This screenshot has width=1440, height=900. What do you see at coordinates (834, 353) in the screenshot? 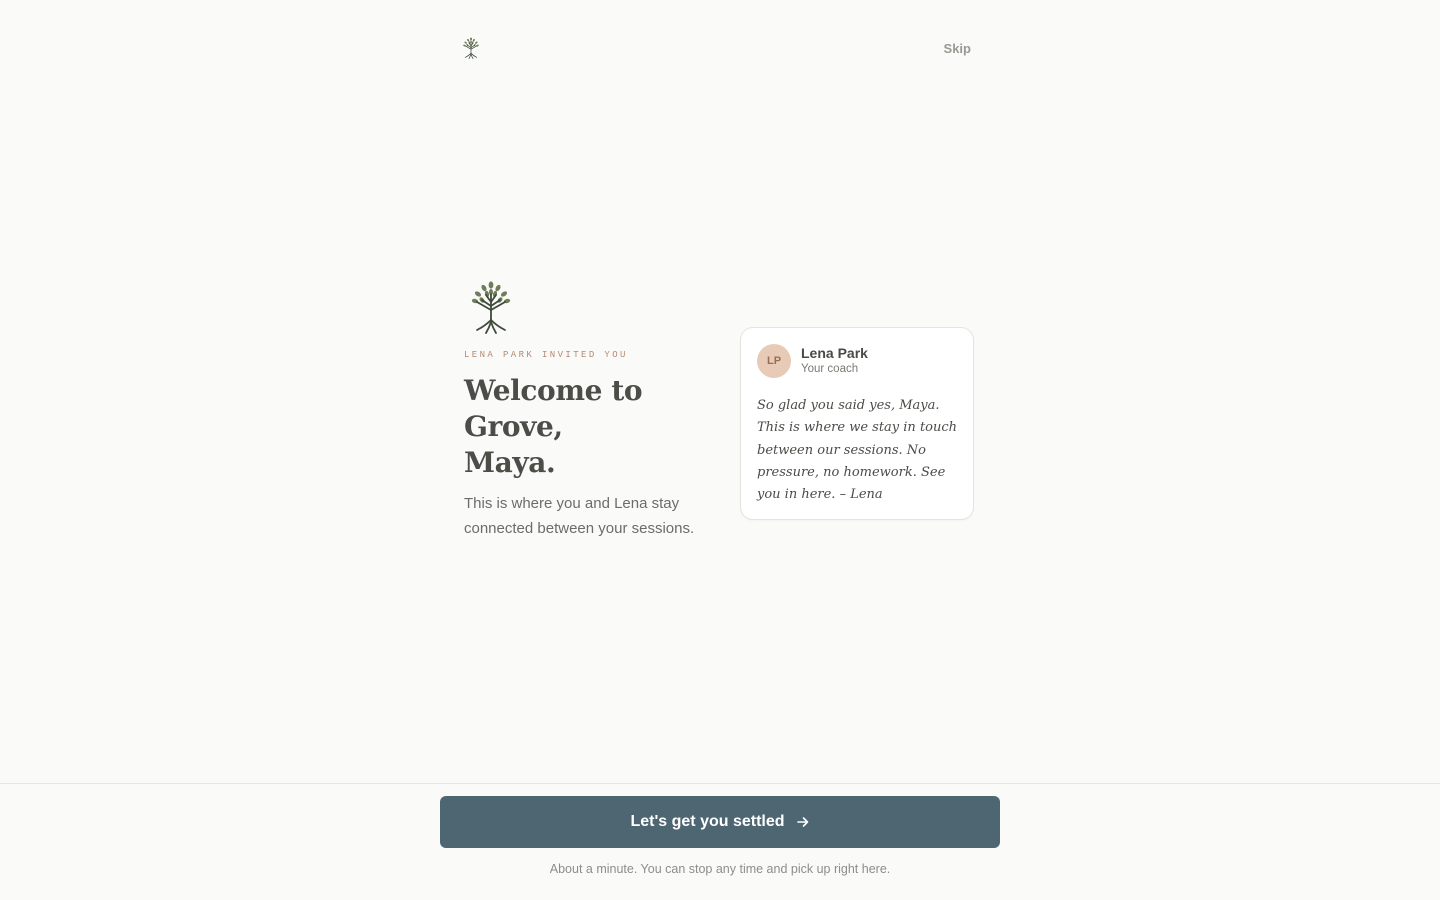
I see `coach-name: Lena Park` at bounding box center [834, 353].